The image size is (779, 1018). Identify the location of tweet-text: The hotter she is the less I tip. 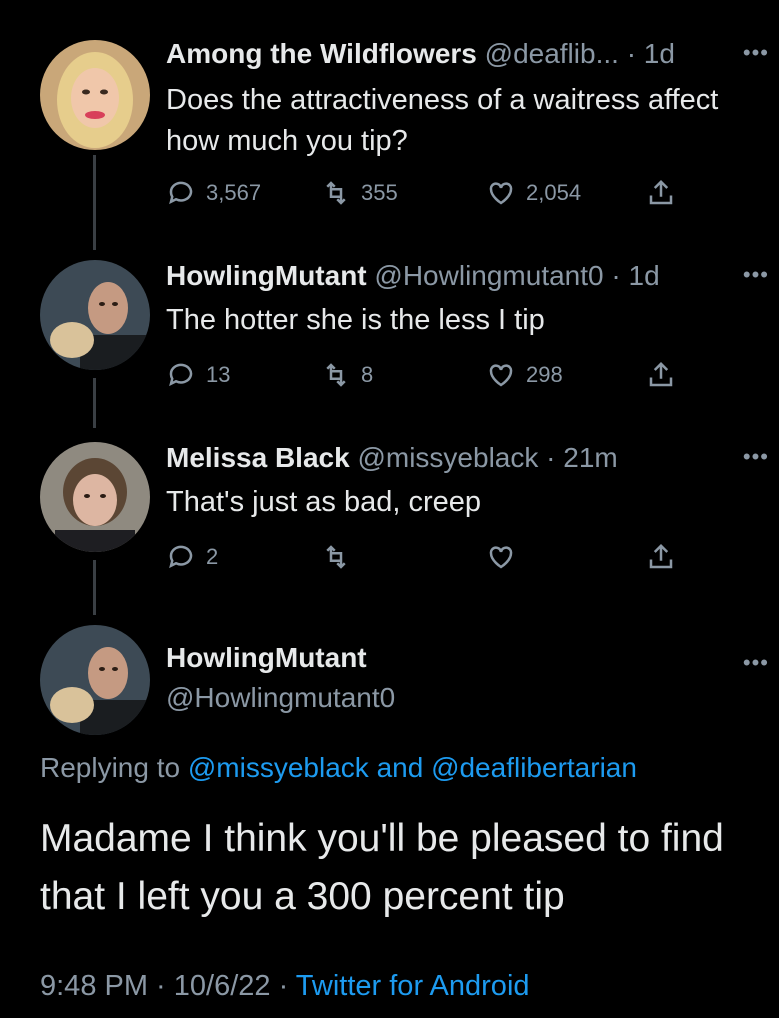
(355, 320).